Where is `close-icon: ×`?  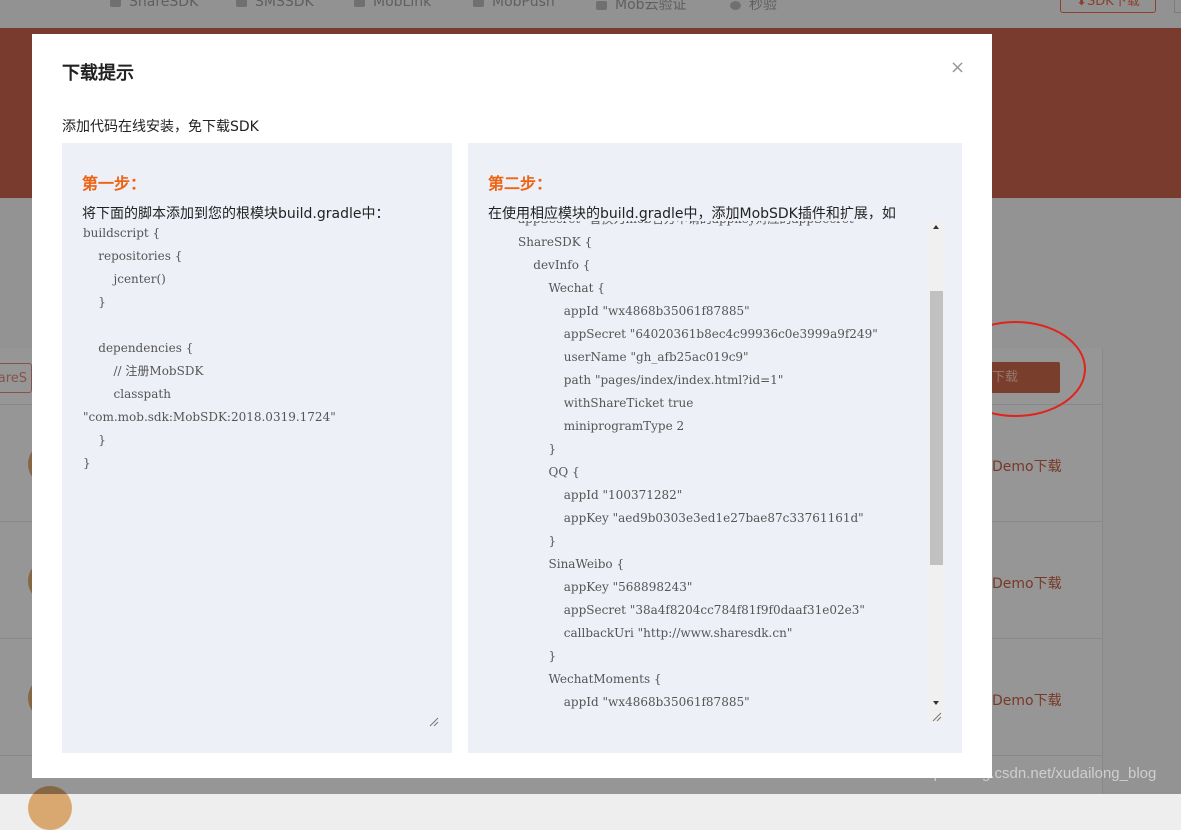
close-icon: × is located at coordinates (957, 67).